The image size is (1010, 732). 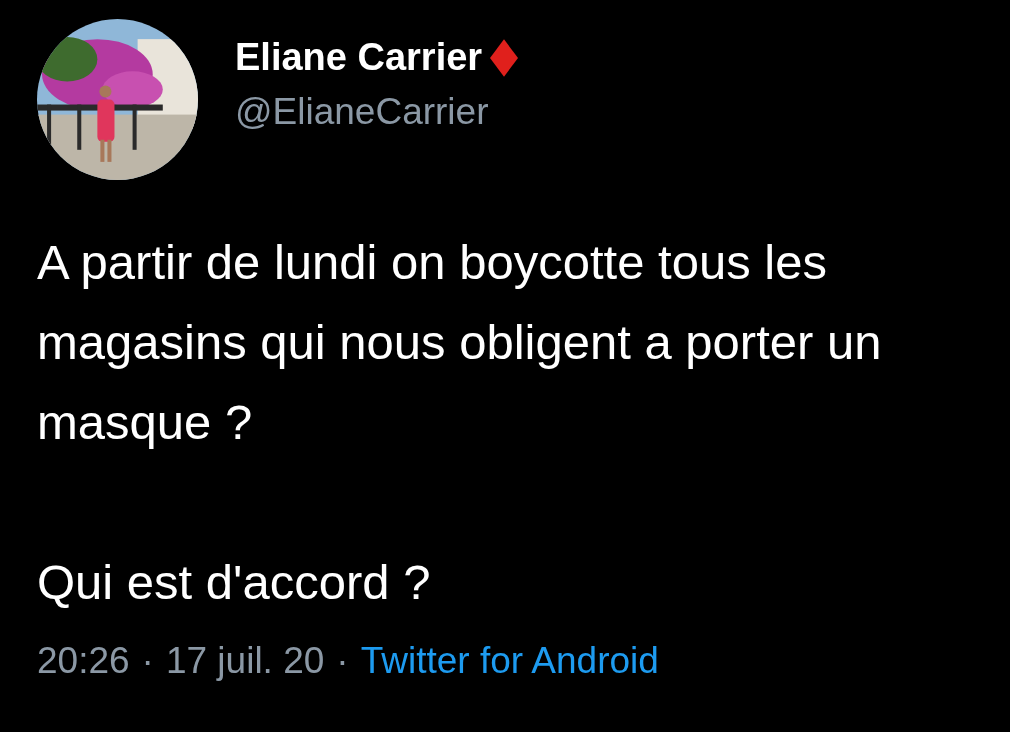 What do you see at coordinates (245, 661) in the screenshot?
I see `timestamp: 17 juil. 20` at bounding box center [245, 661].